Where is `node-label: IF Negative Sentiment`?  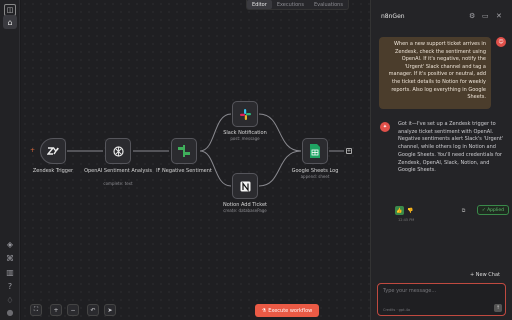 node-label: IF Negative Sentiment is located at coordinates (184, 171).